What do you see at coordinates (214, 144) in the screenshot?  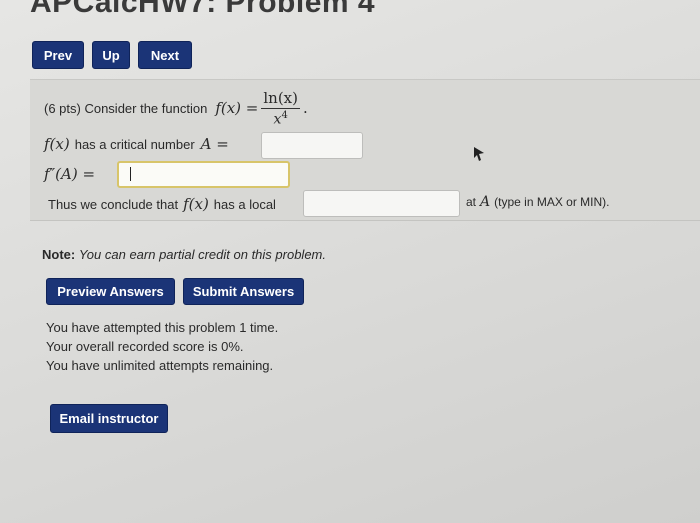 I see `critical-var: A =` at bounding box center [214, 144].